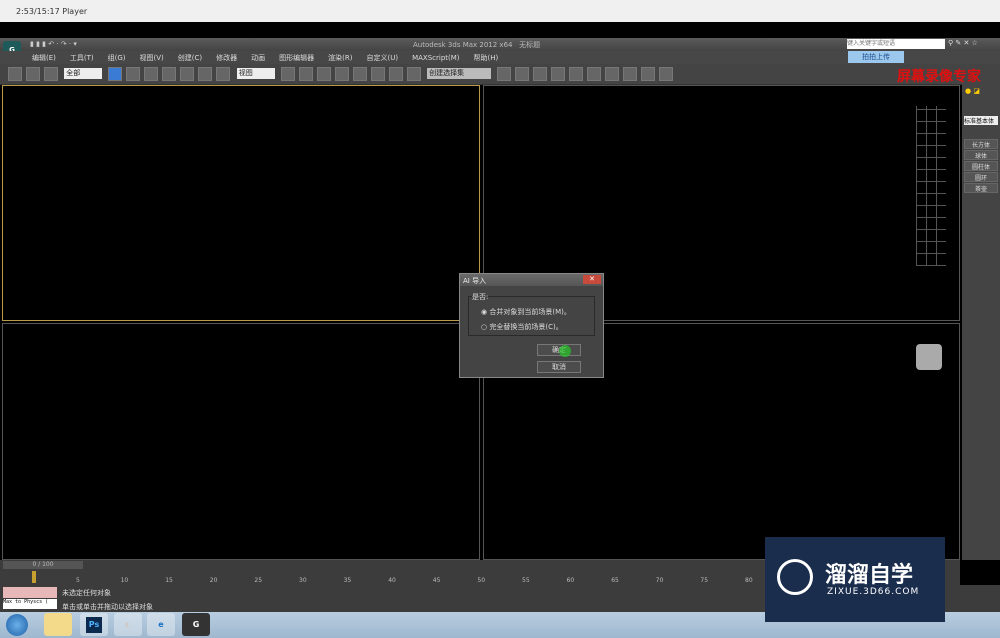 Image resolution: width=1000 pixels, height=638 pixels. What do you see at coordinates (226, 58) in the screenshot?
I see `menu-modifiers: 修改器` at bounding box center [226, 58].